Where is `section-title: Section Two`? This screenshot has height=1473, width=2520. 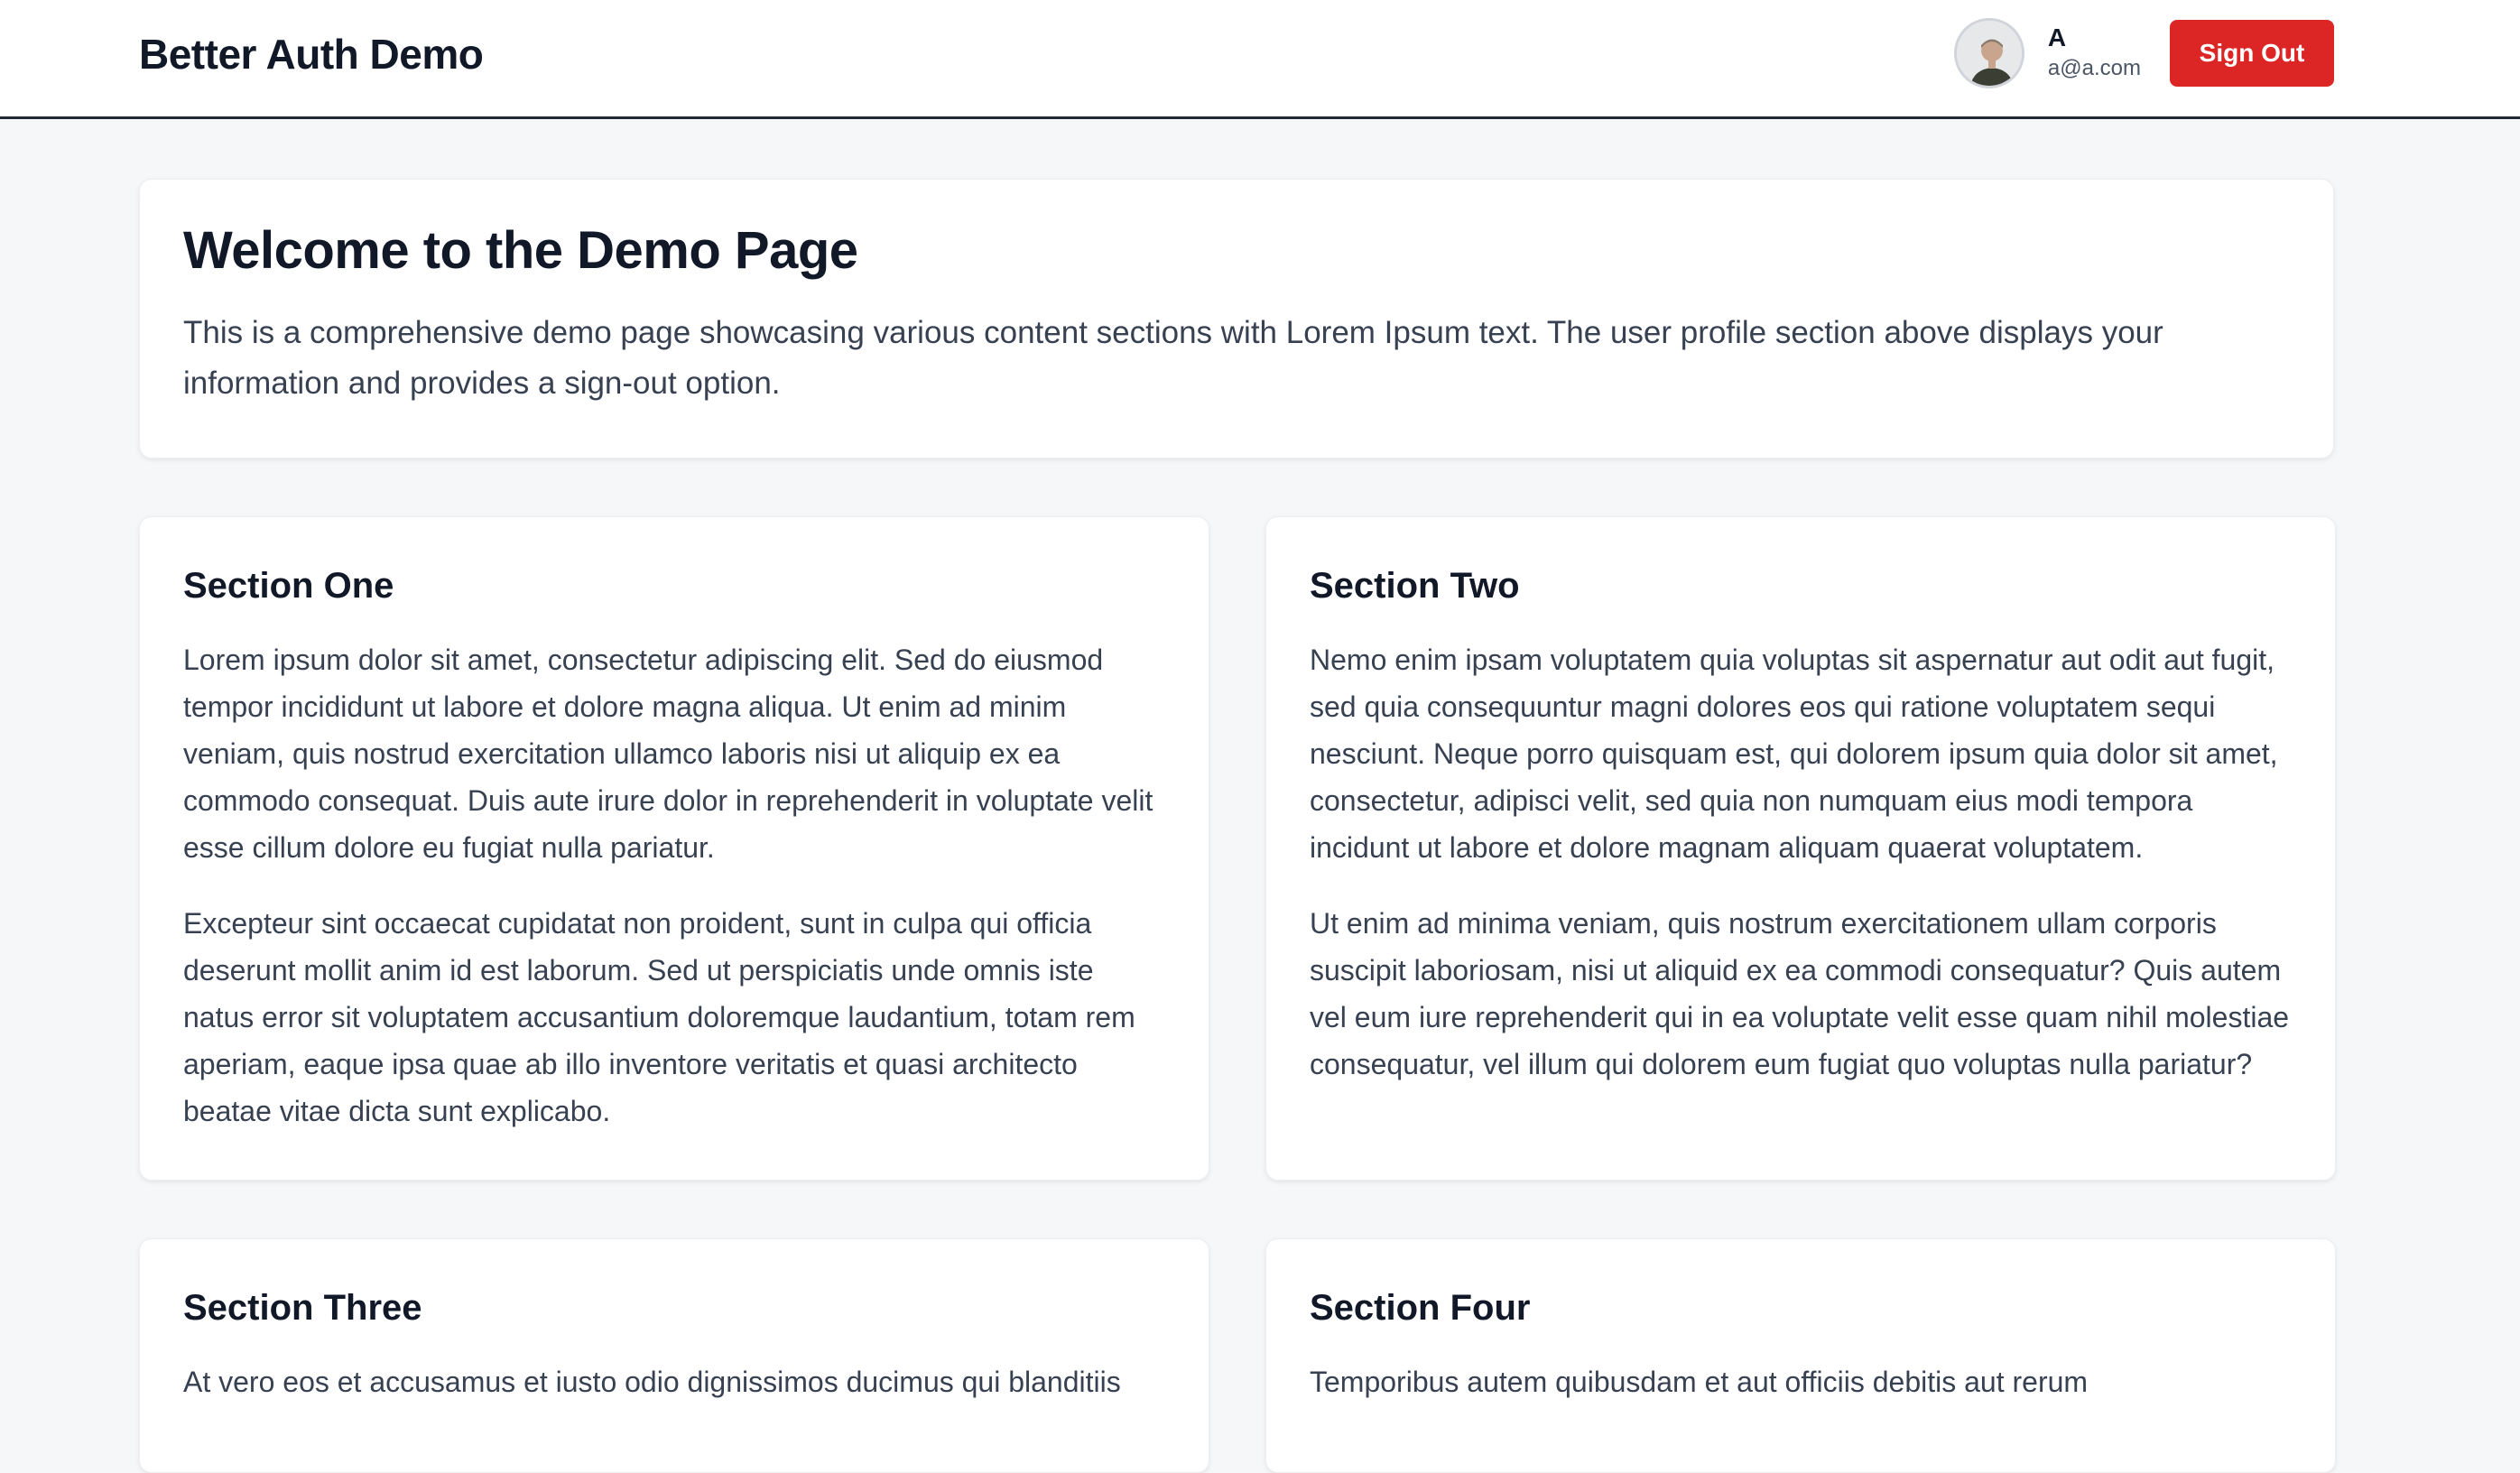 section-title: Section Two is located at coordinates (1415, 586).